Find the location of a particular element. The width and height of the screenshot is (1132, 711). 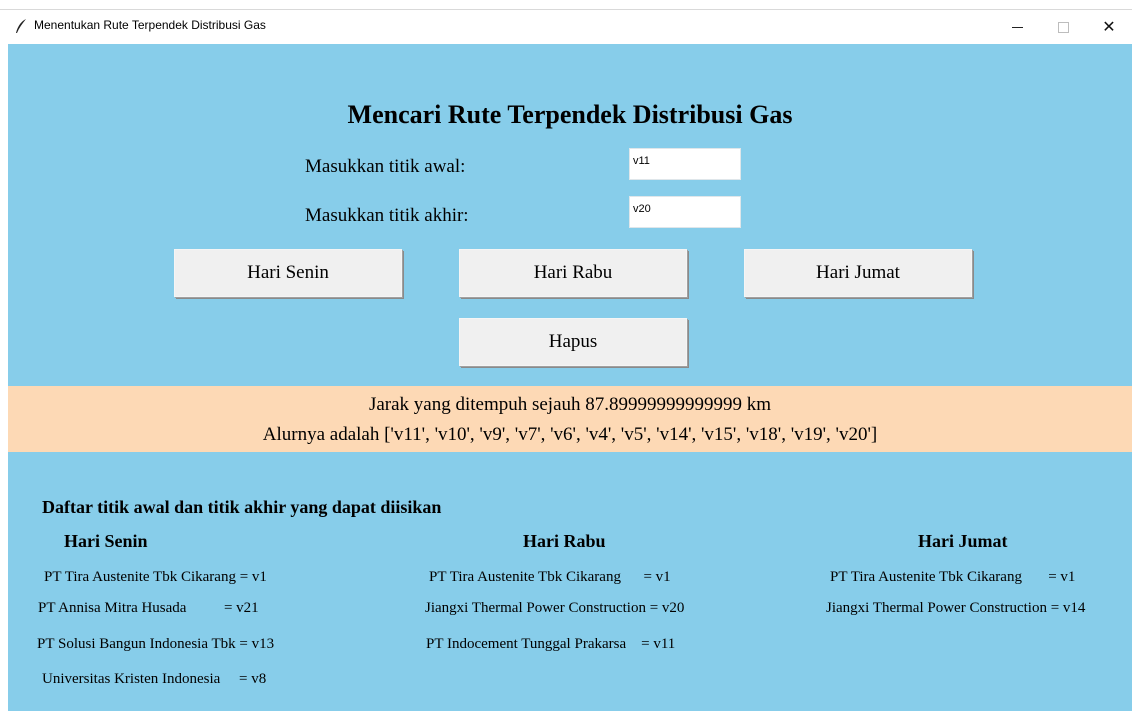

minimize-icon is located at coordinates (1017, 27).